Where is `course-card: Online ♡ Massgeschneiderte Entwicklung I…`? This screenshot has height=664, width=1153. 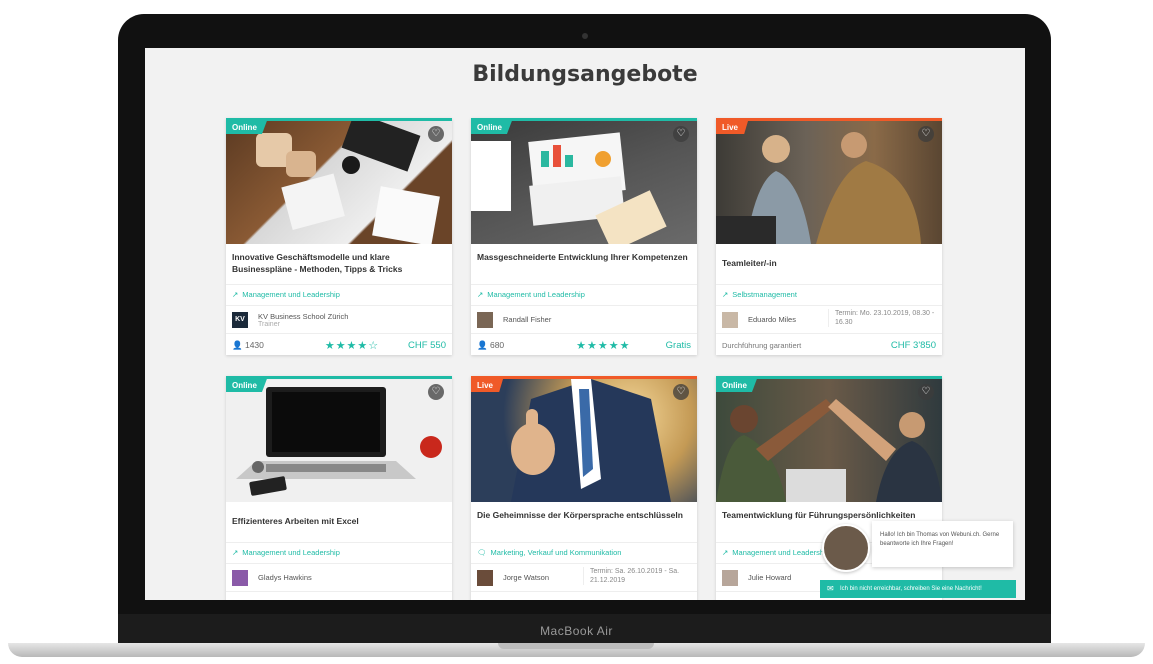 course-card: Online ♡ Massgeschneiderte Entwicklung I… is located at coordinates (584, 236).